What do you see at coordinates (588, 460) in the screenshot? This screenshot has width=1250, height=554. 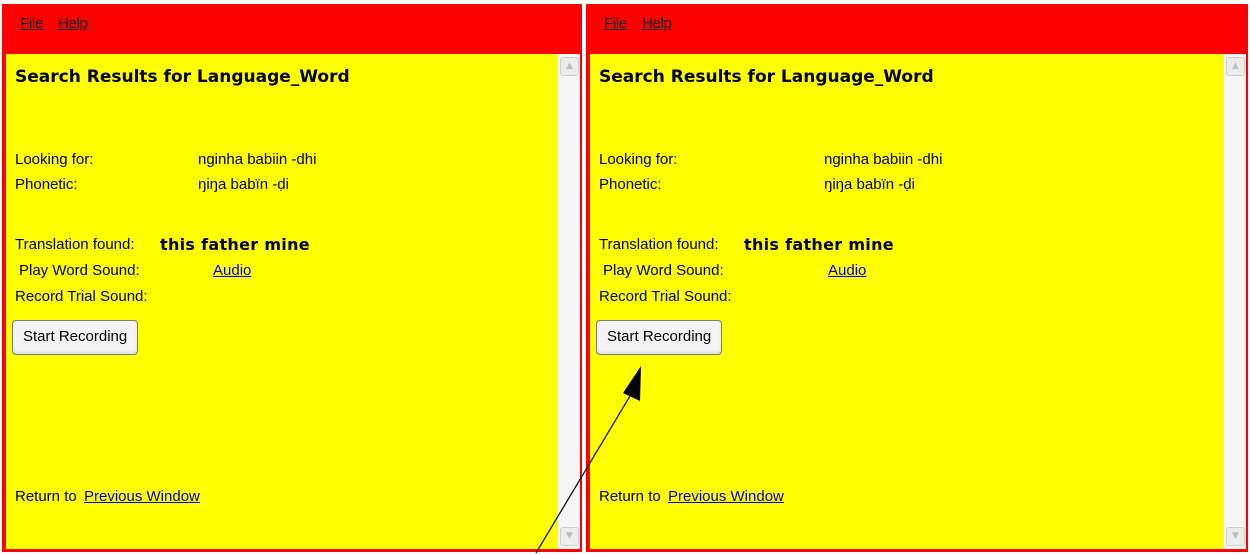 I see `annotation-arrow-icon` at bounding box center [588, 460].